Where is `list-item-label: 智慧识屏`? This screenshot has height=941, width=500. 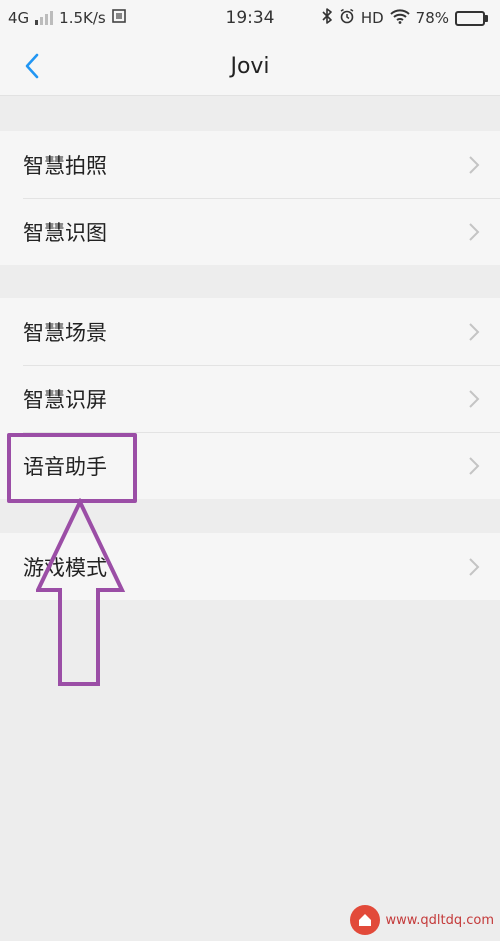
list-item-label: 智慧识屏 is located at coordinates (65, 399).